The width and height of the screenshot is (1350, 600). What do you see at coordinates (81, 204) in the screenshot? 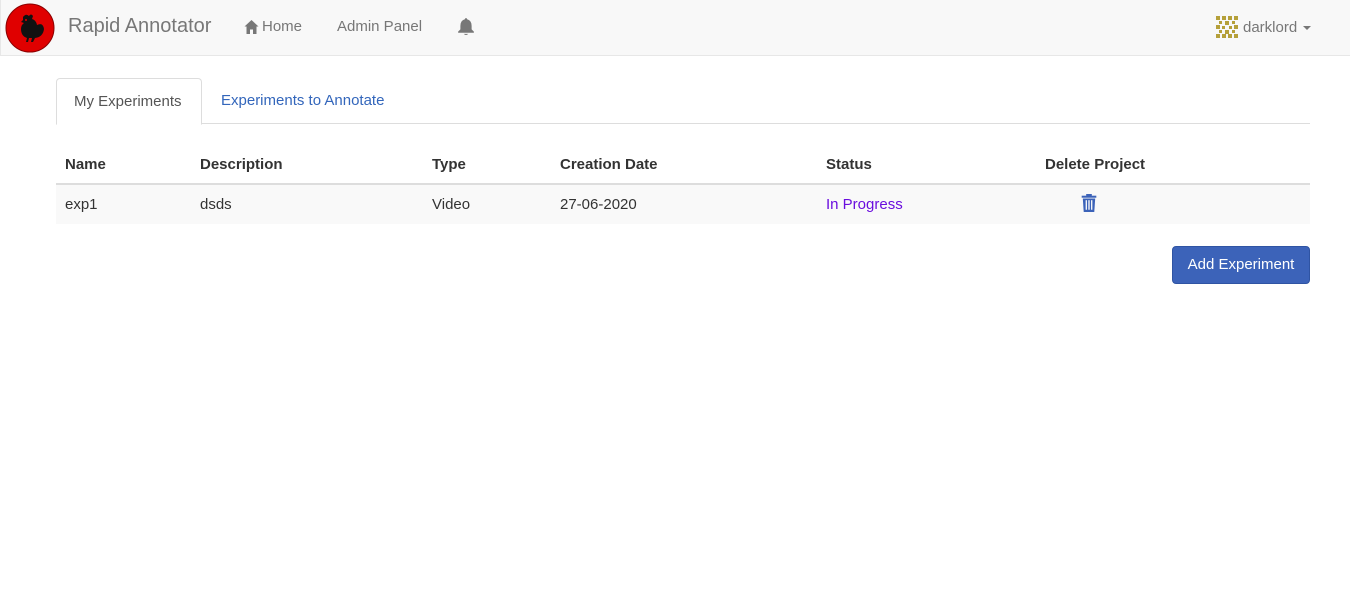
I see `experiment-name: exp1` at bounding box center [81, 204].